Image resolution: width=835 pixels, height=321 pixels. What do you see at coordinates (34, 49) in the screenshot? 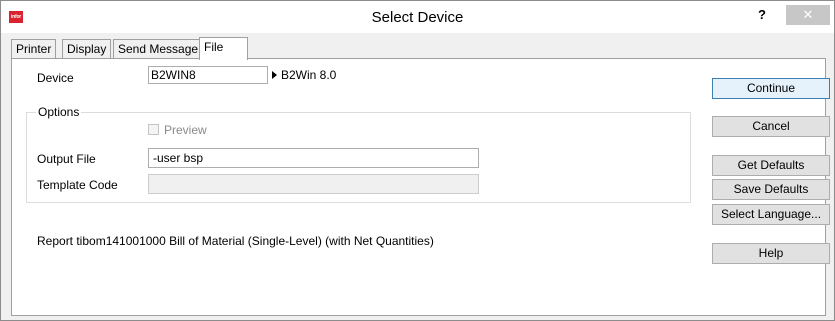
I see `tab-printer: Printer` at bounding box center [34, 49].